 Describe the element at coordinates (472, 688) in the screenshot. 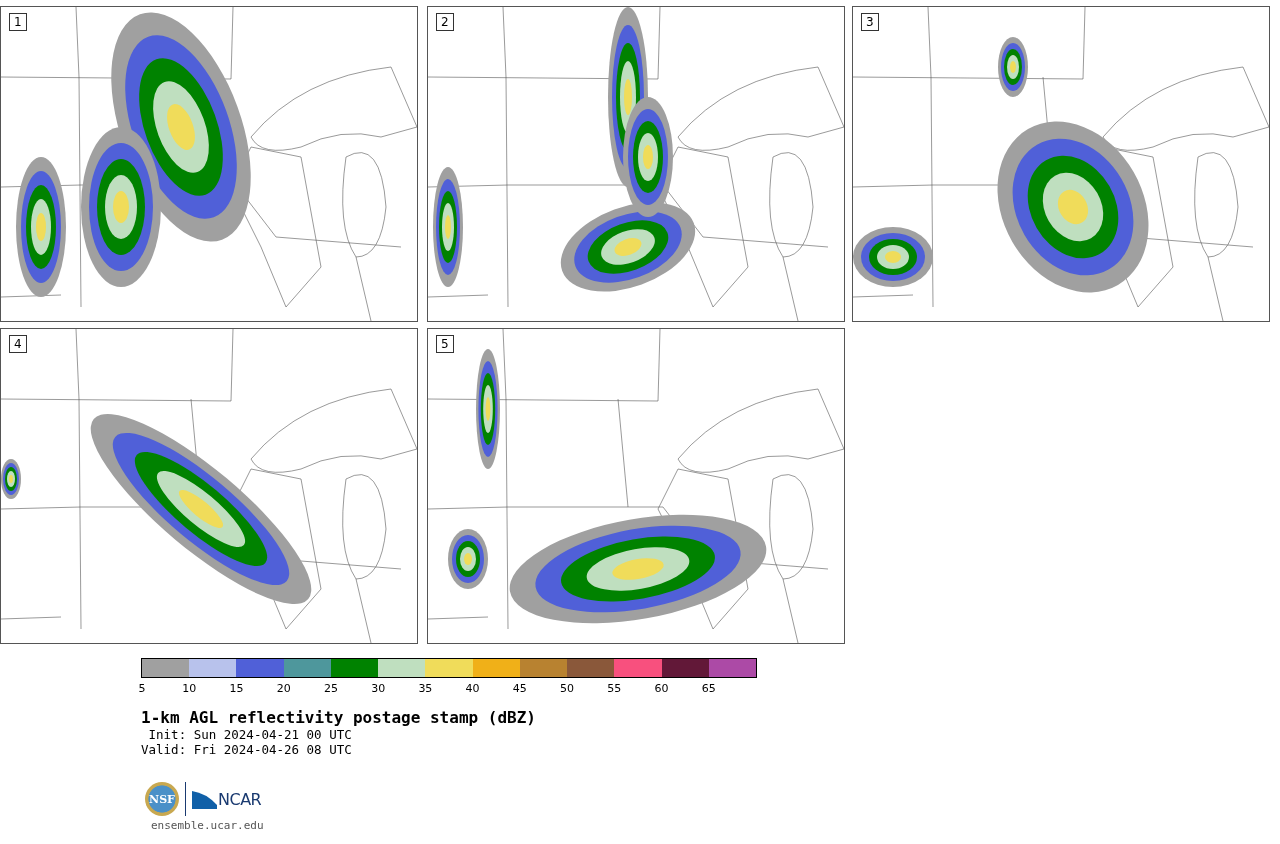

I see `scale-tick-label: 40` at that location.